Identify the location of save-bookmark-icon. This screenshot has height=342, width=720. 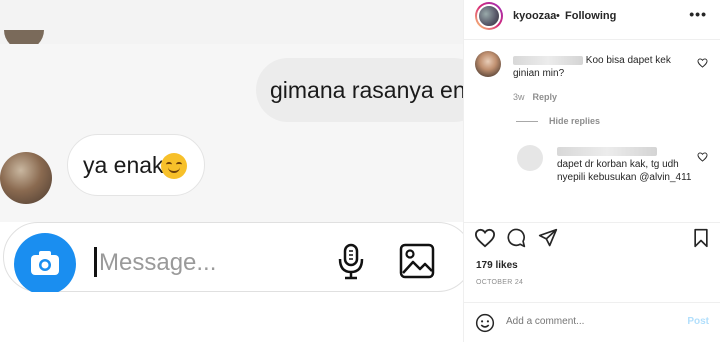
(701, 238).